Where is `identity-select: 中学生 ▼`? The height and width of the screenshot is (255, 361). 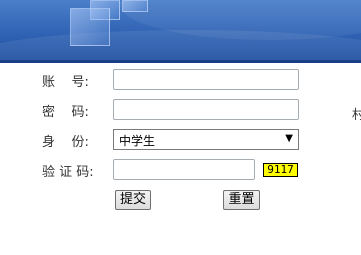 identity-select: 中学生 ▼ is located at coordinates (206, 139).